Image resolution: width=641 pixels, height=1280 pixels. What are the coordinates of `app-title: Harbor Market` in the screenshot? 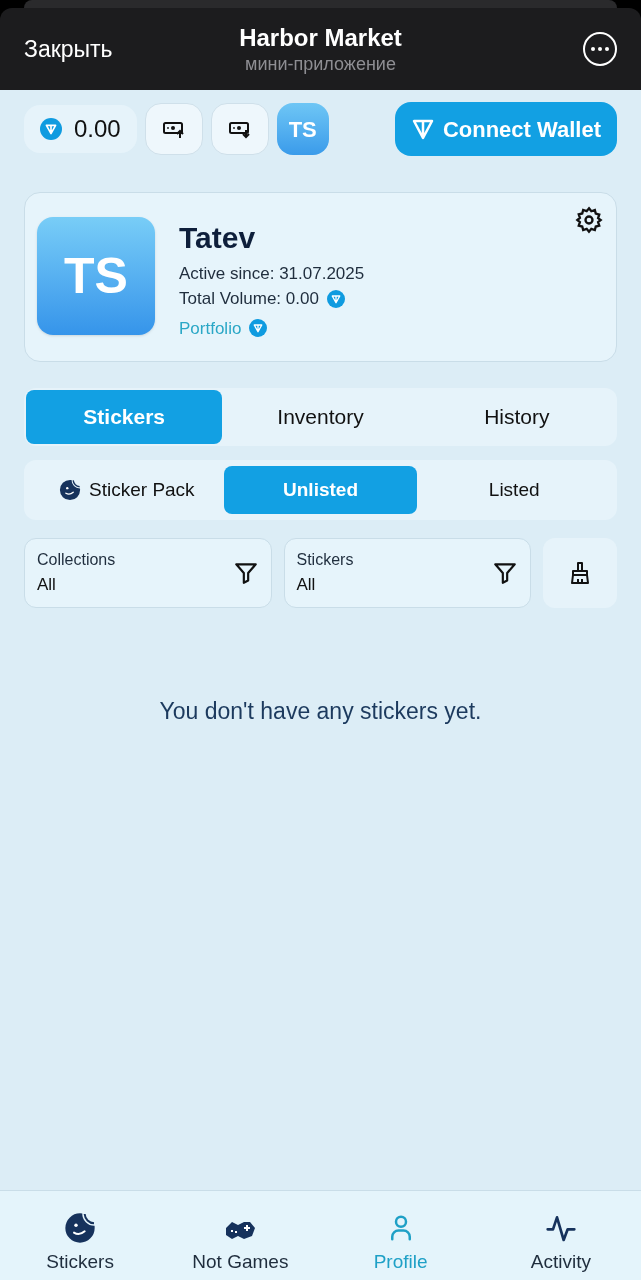 It's located at (320, 37).